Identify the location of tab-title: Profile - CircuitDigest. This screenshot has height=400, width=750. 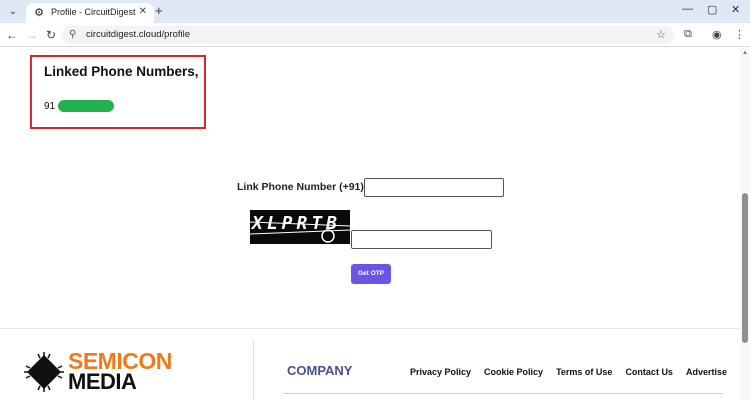
(93, 12).